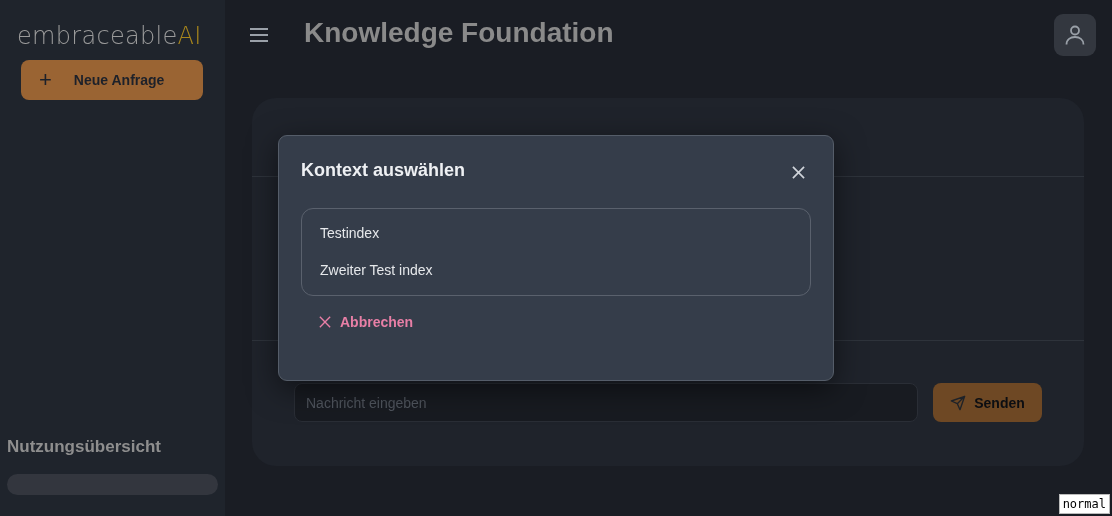 The width and height of the screenshot is (1112, 516). What do you see at coordinates (987, 402) in the screenshot?
I see `send-button: Senden` at bounding box center [987, 402].